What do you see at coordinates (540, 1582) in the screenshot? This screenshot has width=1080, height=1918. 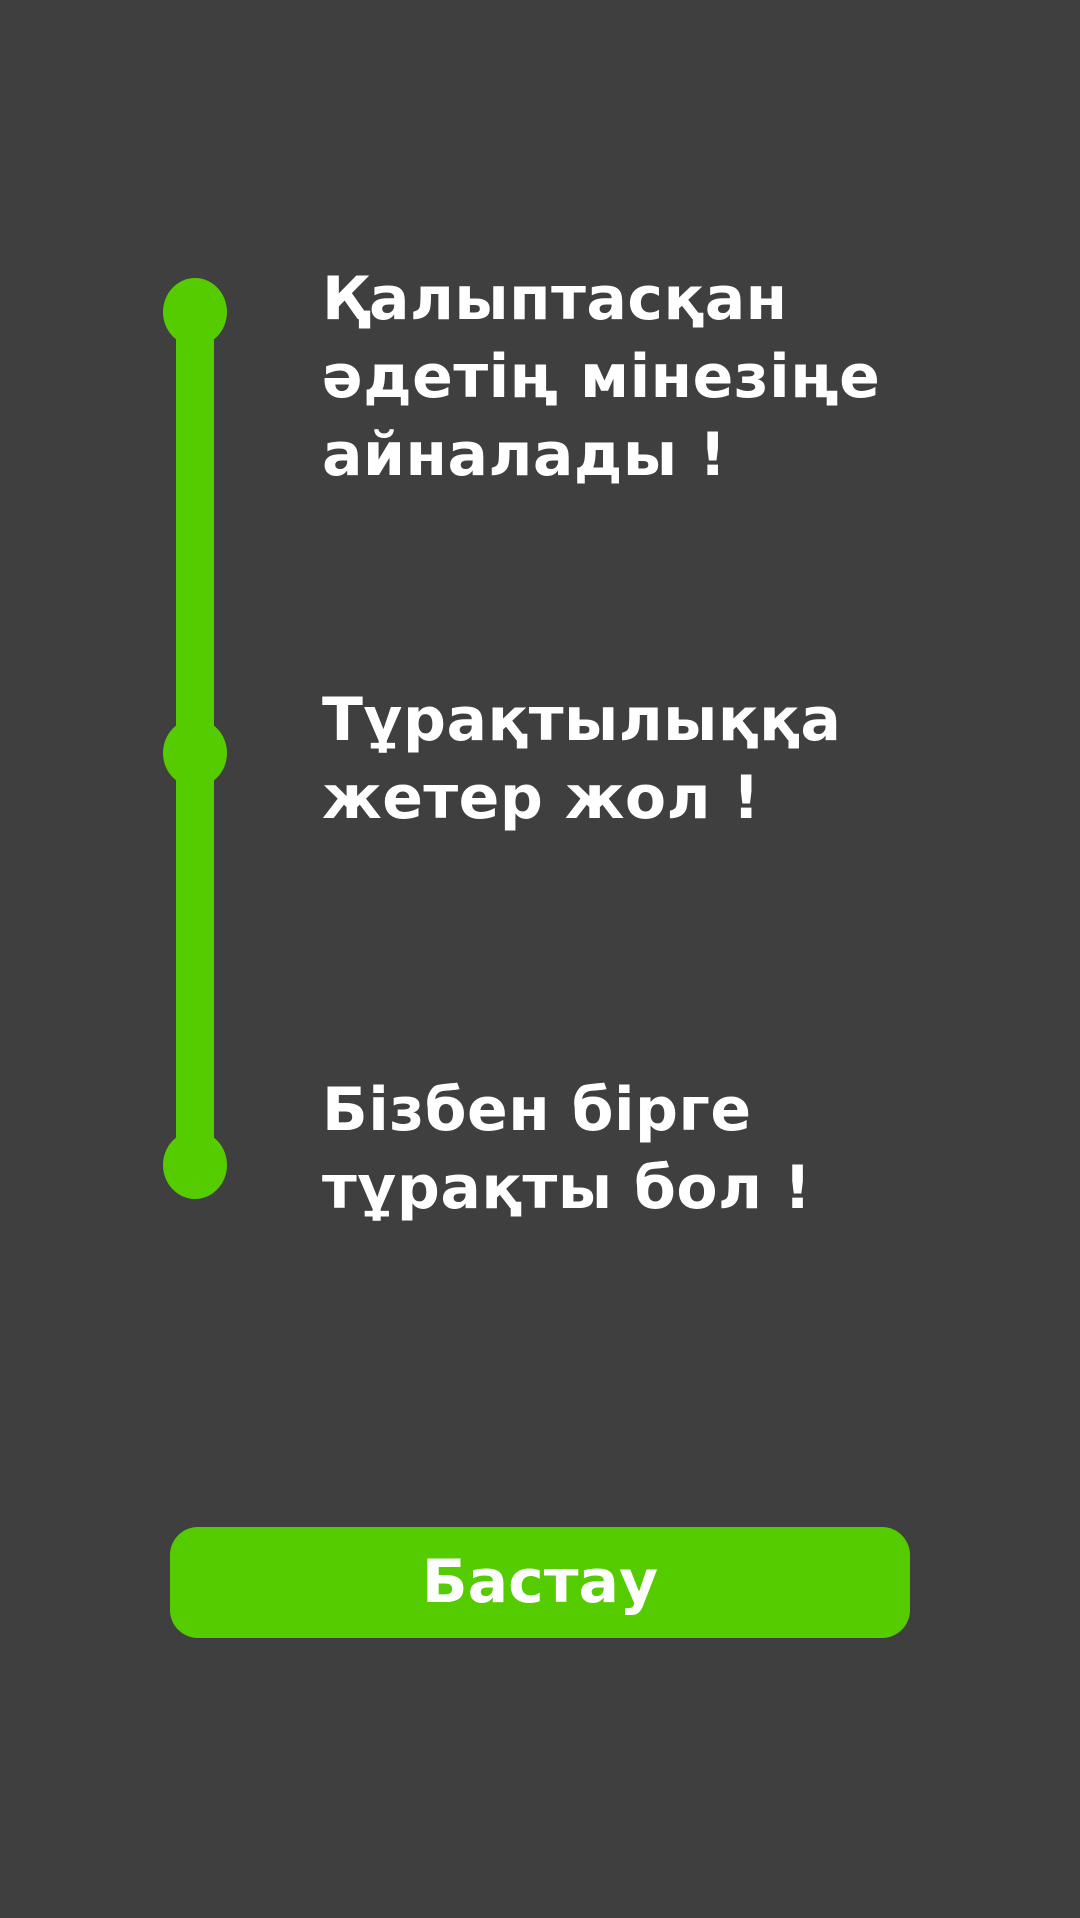 I see `start-button: Бастау` at bounding box center [540, 1582].